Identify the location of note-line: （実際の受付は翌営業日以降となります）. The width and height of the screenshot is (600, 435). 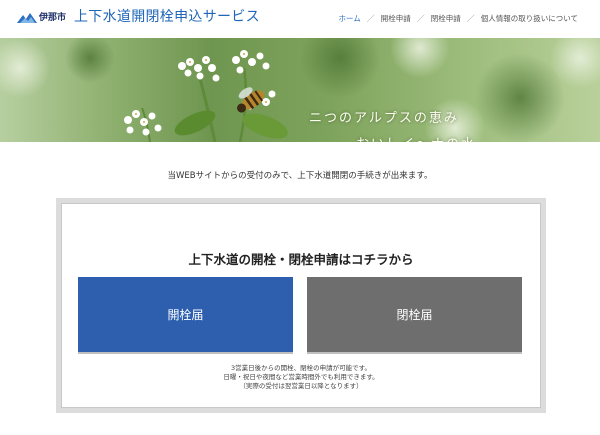
(301, 386).